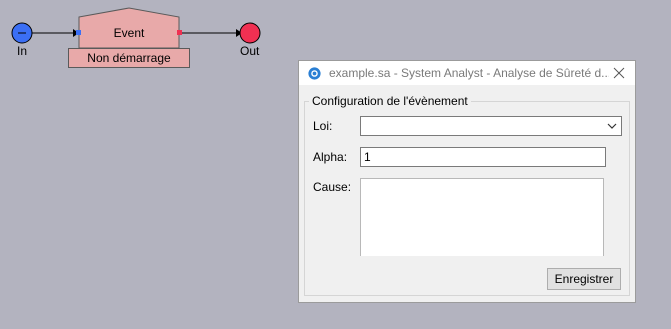  Describe the element at coordinates (491, 126) in the screenshot. I see `loi-select` at that location.